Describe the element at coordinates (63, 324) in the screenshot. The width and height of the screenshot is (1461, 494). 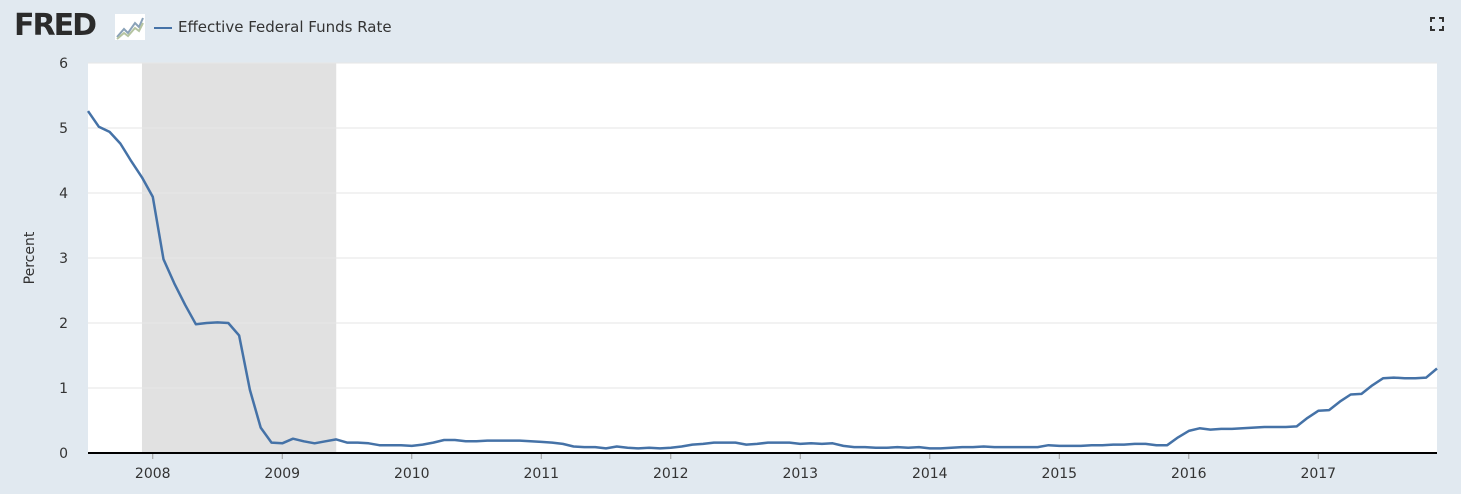
I see `y-tick-label: 2` at that location.